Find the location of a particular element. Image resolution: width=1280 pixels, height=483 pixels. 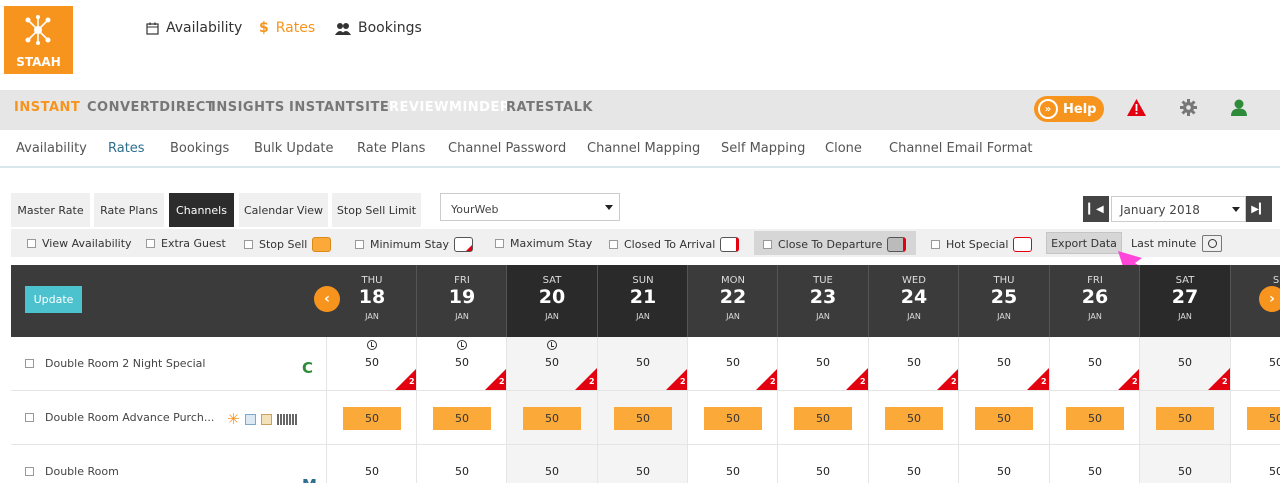

topnav-rates: $ Rates is located at coordinates (287, 28).